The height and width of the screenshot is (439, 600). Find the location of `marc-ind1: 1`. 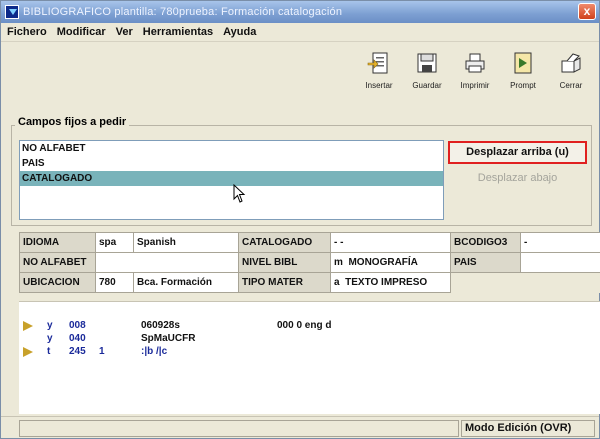

marc-ind1: 1 is located at coordinates (102, 351).